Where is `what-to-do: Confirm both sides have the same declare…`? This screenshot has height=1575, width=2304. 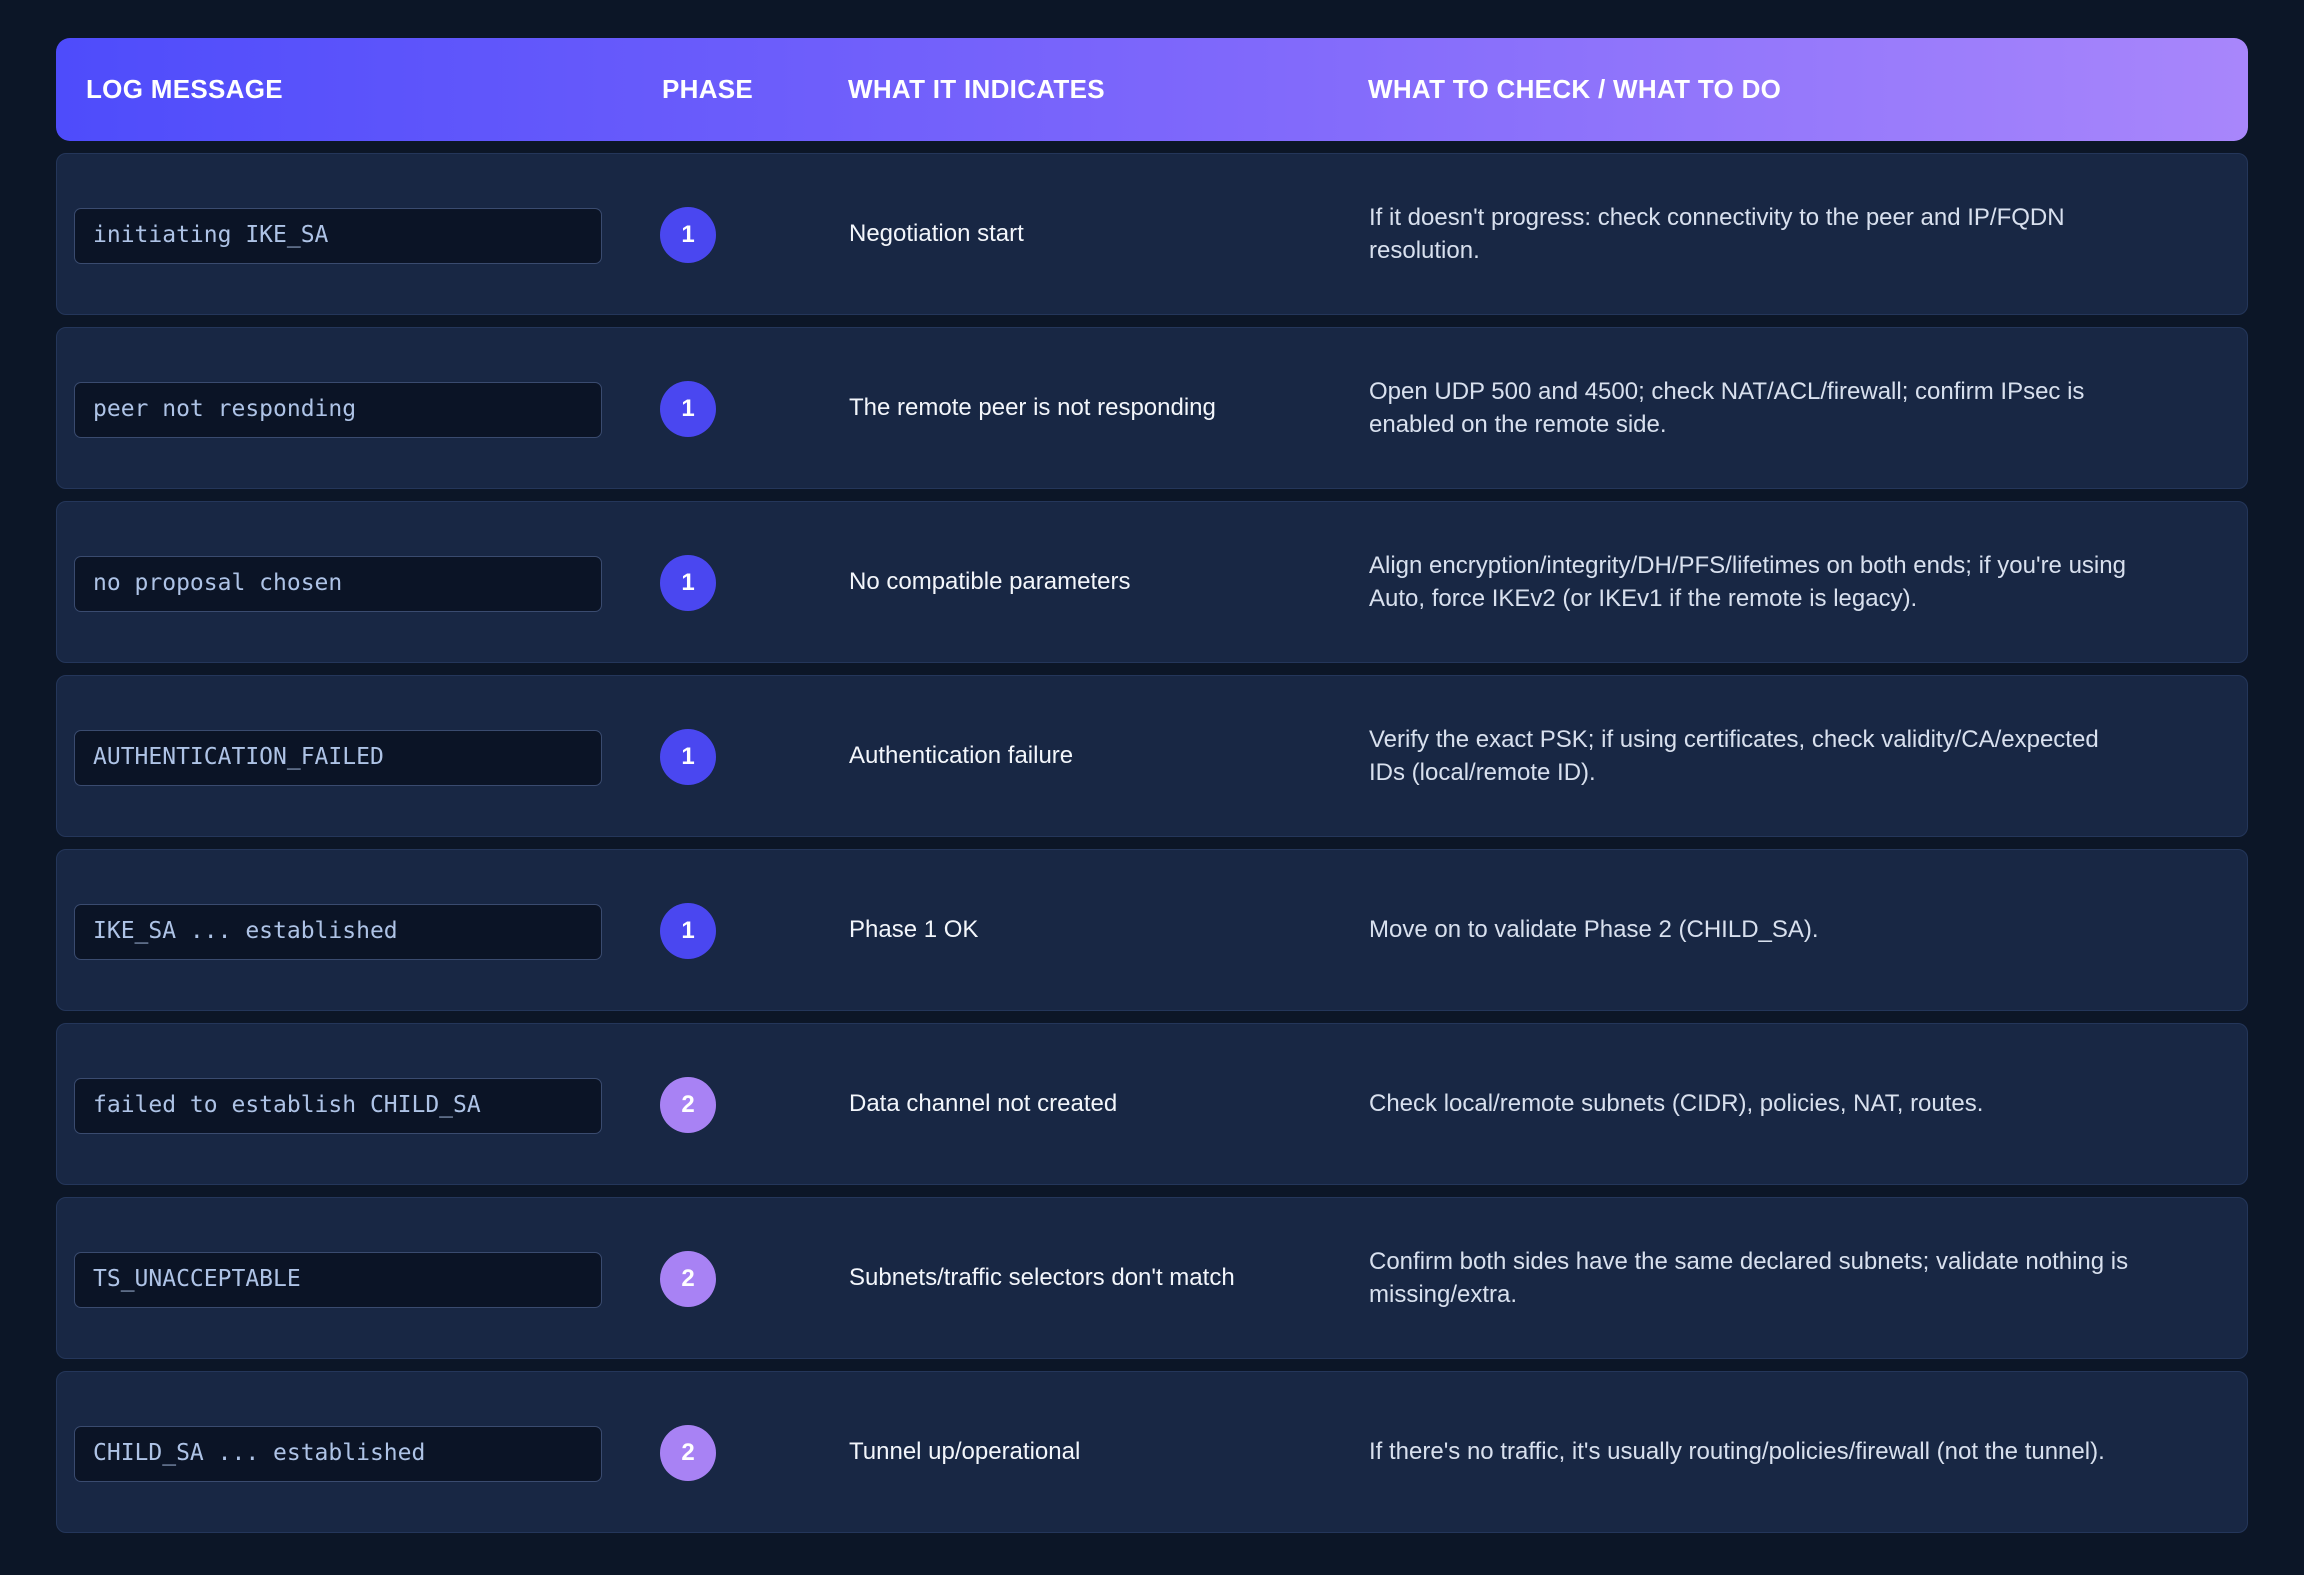 what-to-do: Confirm both sides have the same declare… is located at coordinates (1749, 1277).